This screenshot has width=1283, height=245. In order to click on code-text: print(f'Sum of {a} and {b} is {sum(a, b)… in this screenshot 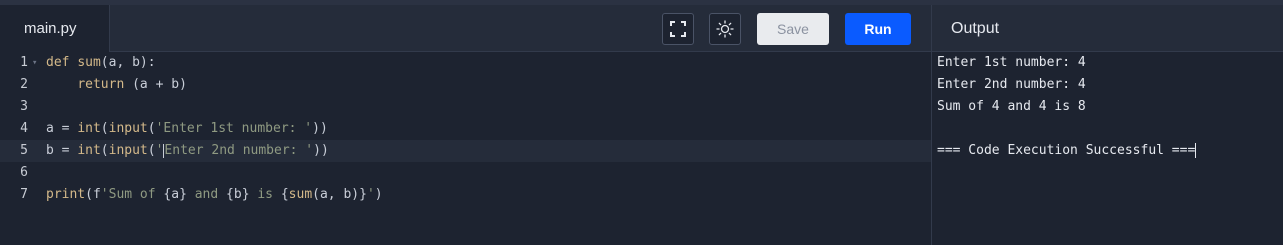, I will do `click(214, 194)`.